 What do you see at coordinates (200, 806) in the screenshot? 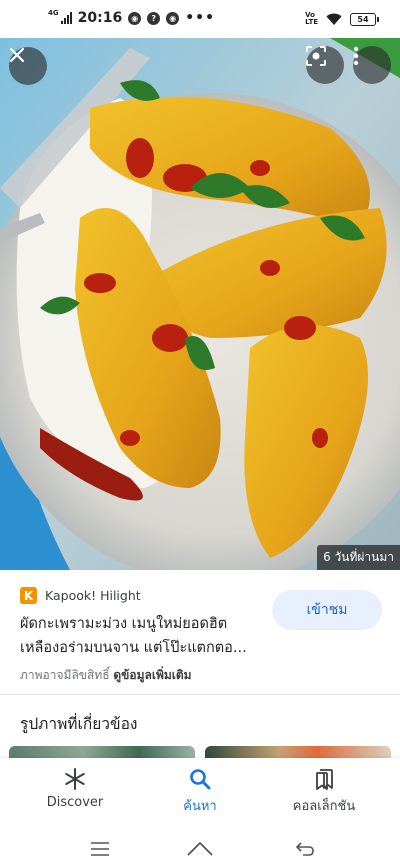
I see `nav-search-label: ค้นหา` at bounding box center [200, 806].